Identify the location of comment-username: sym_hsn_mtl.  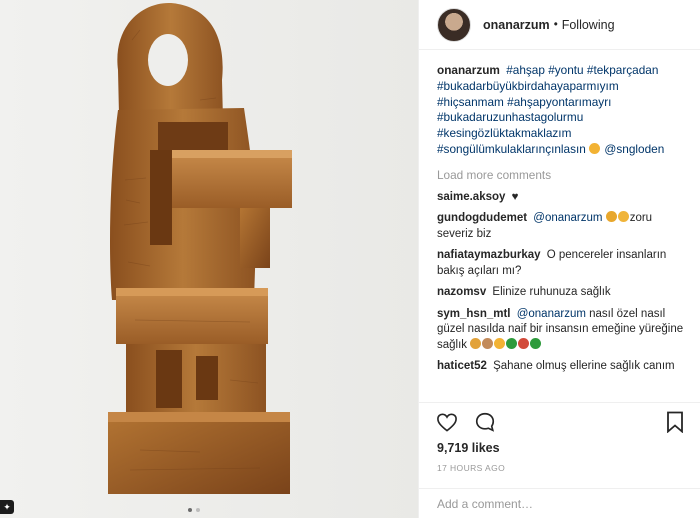
(474, 314).